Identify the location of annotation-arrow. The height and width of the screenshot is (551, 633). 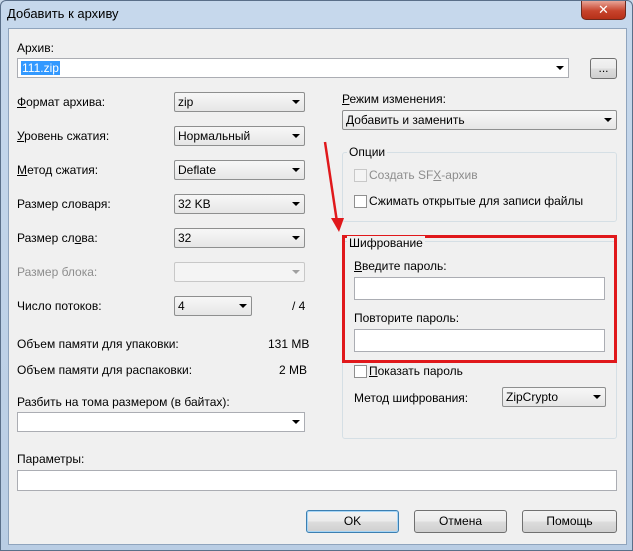
(333, 186).